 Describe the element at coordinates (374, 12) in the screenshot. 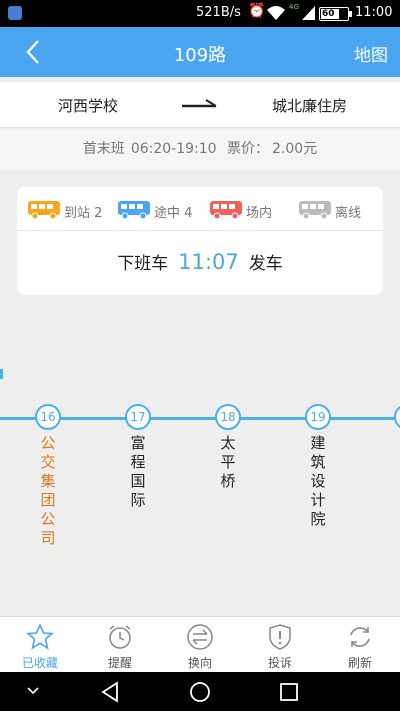

I see `clock: 11:00` at that location.